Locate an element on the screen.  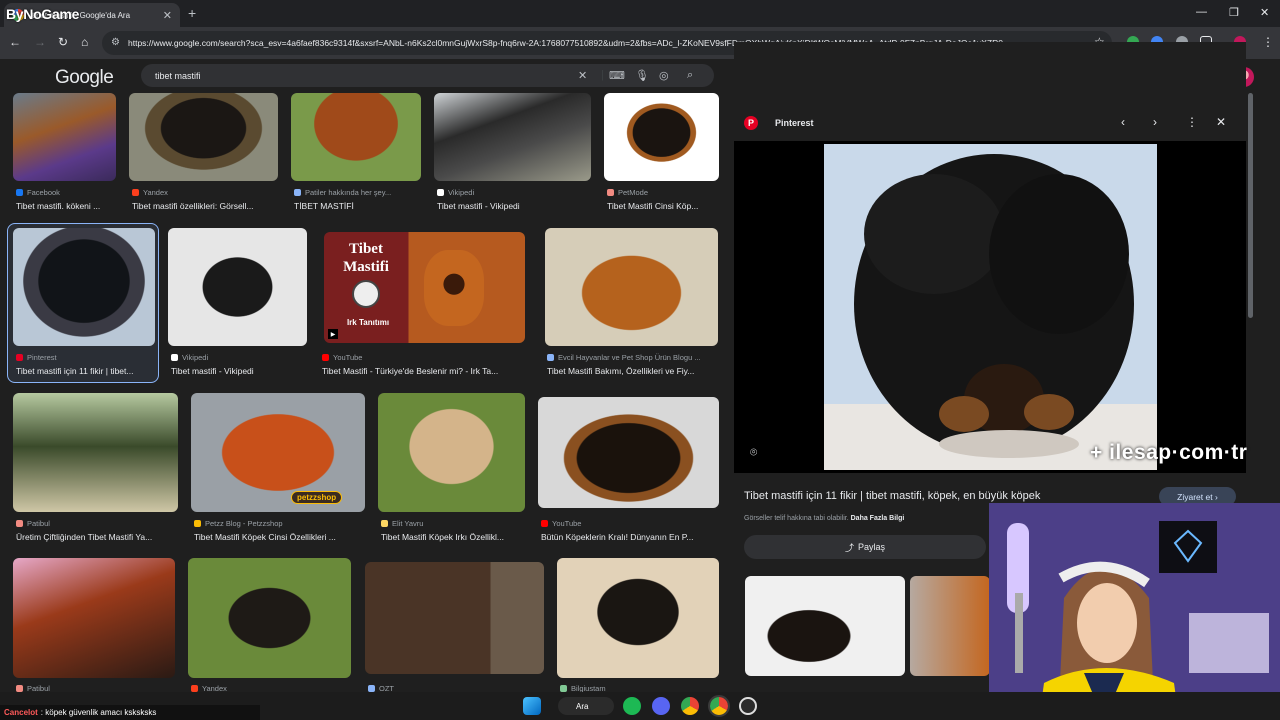
chrome-active-icon is located at coordinates (719, 706).